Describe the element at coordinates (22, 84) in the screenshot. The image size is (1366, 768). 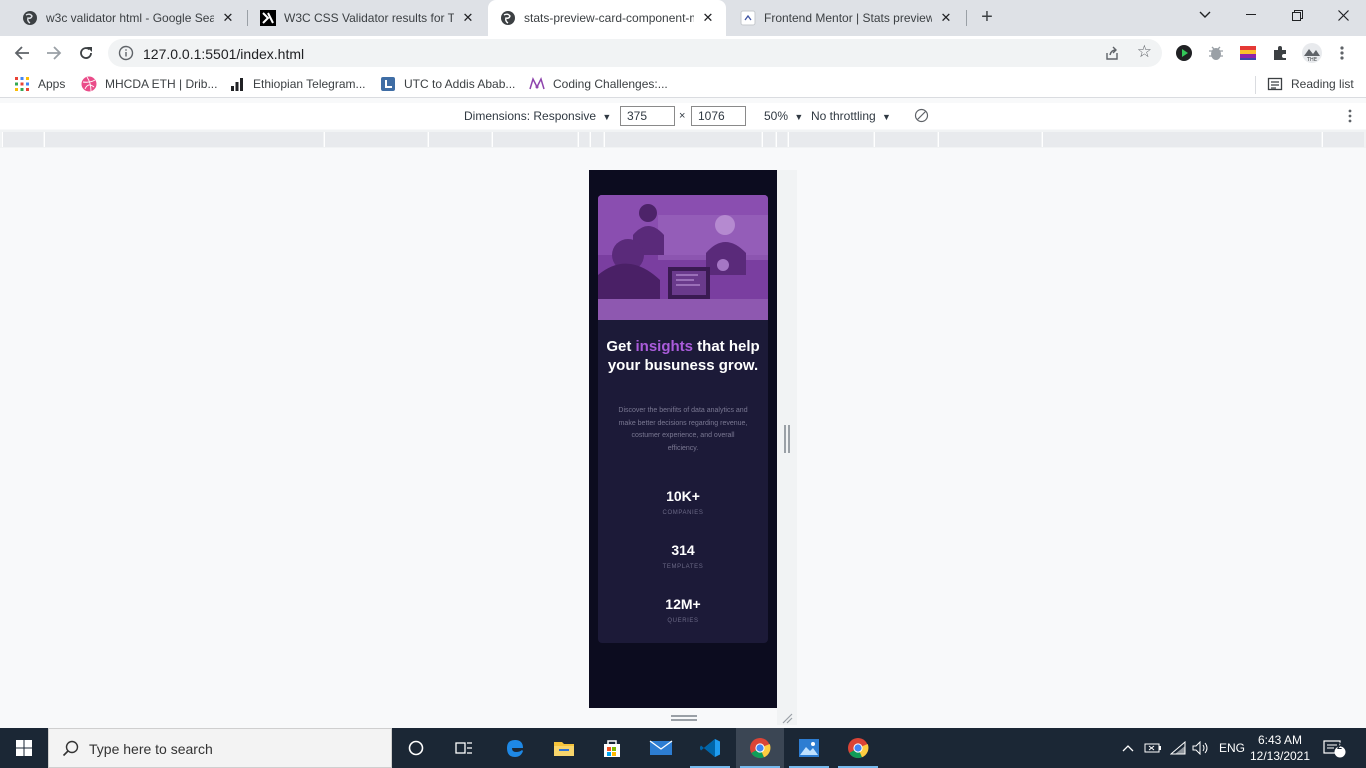
I see `apps-grid-icon` at that location.